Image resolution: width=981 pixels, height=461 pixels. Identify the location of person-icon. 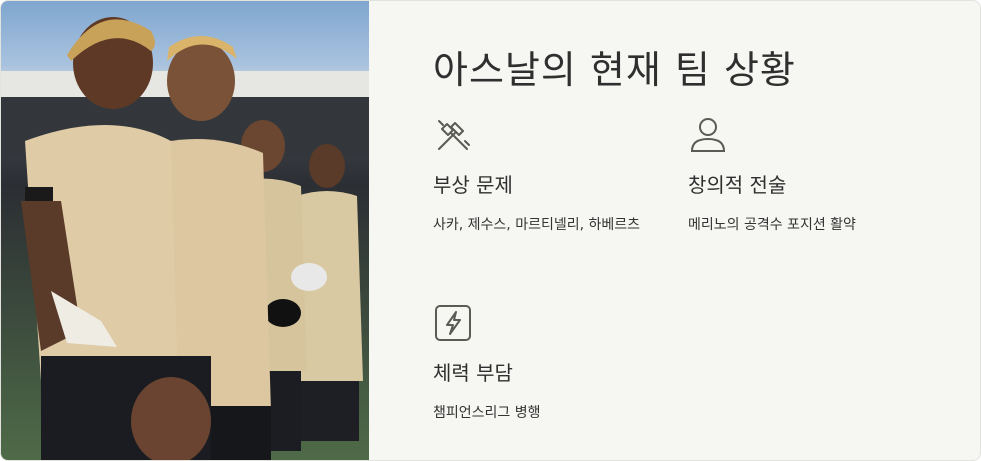
(708, 135).